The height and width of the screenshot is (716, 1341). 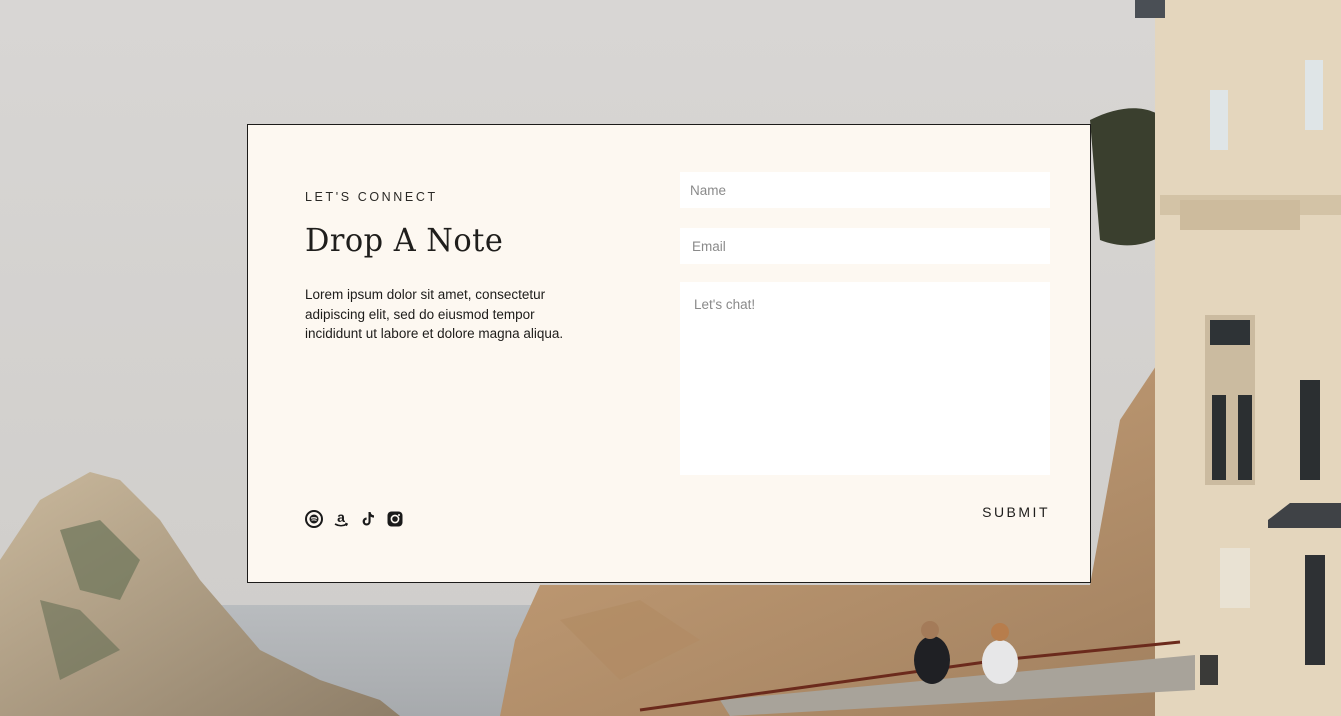 What do you see at coordinates (404, 240) in the screenshot?
I see `page-title: Drop A Note` at bounding box center [404, 240].